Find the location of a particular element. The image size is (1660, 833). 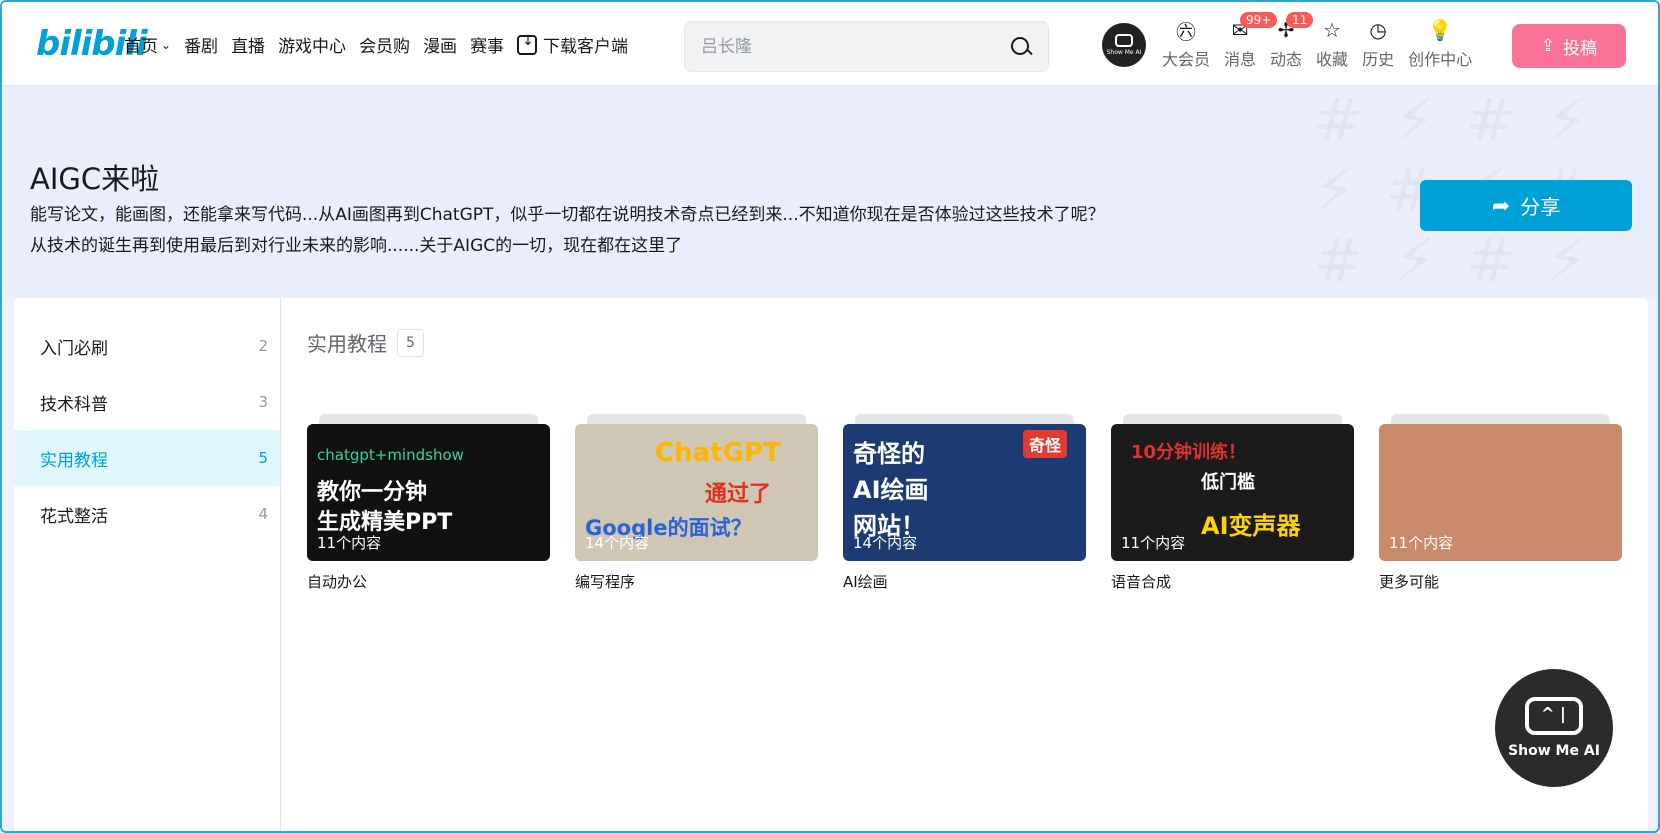

nav-game-center: 游戏中心 is located at coordinates (312, 44).